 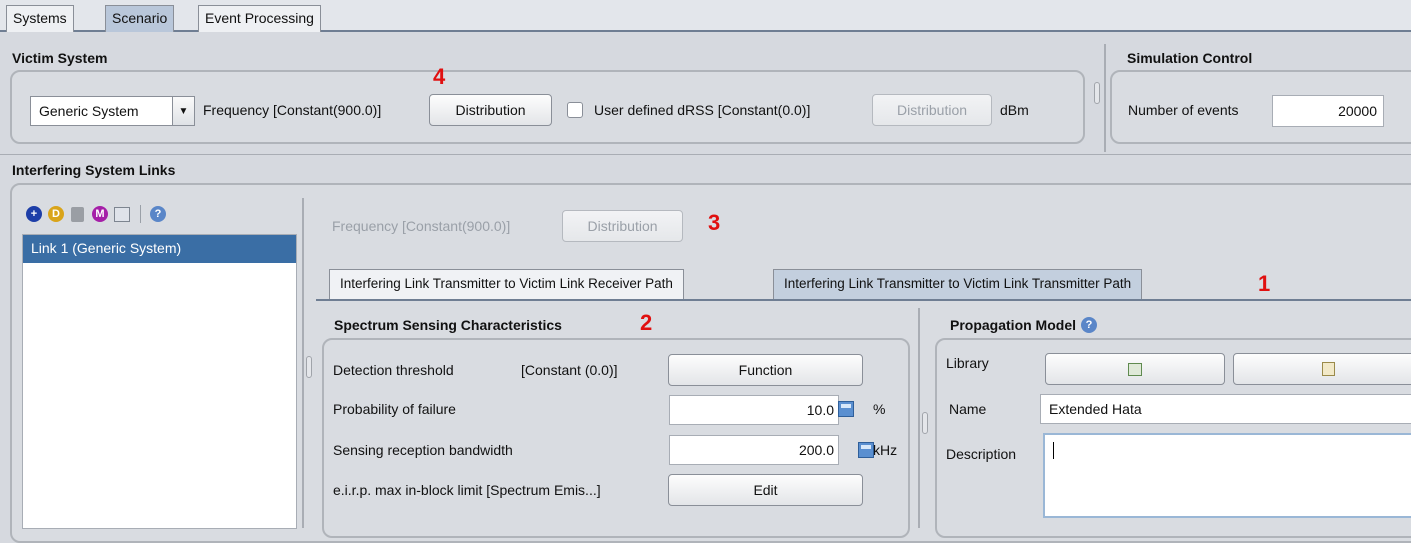 What do you see at coordinates (40, 18) in the screenshot?
I see `tab-systems: Systems` at bounding box center [40, 18].